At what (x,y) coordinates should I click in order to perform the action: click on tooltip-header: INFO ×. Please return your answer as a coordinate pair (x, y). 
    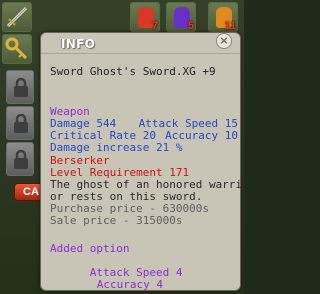
    Looking at the image, I should click on (140, 43).